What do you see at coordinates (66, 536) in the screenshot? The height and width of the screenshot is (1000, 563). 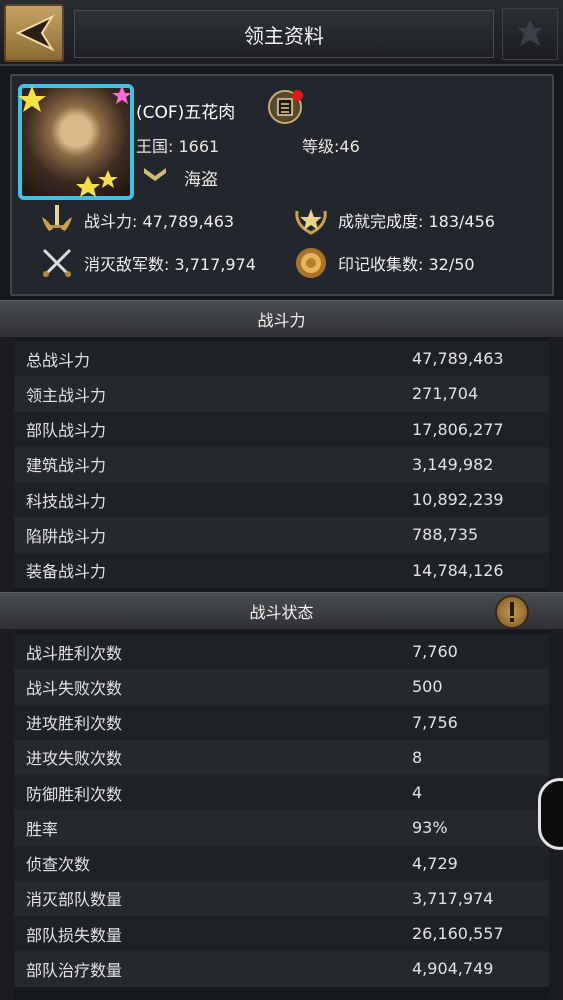 I see `row-label: 陷阱战斗力` at bounding box center [66, 536].